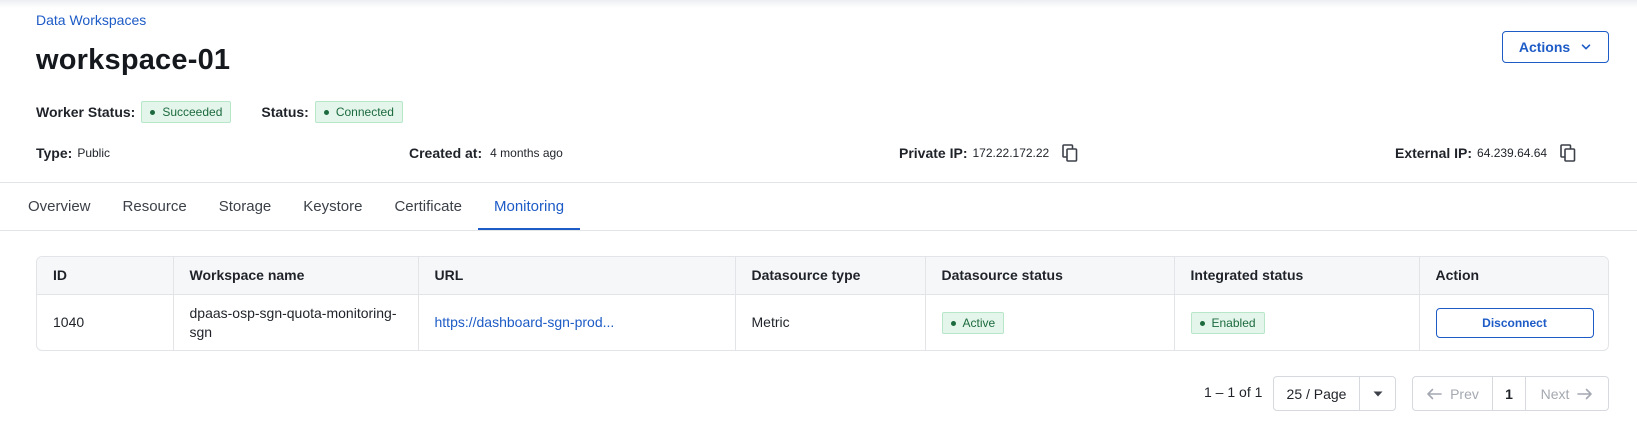 This screenshot has height=430, width=1637. I want to click on integrated-status-value: Enabled, so click(1233, 322).